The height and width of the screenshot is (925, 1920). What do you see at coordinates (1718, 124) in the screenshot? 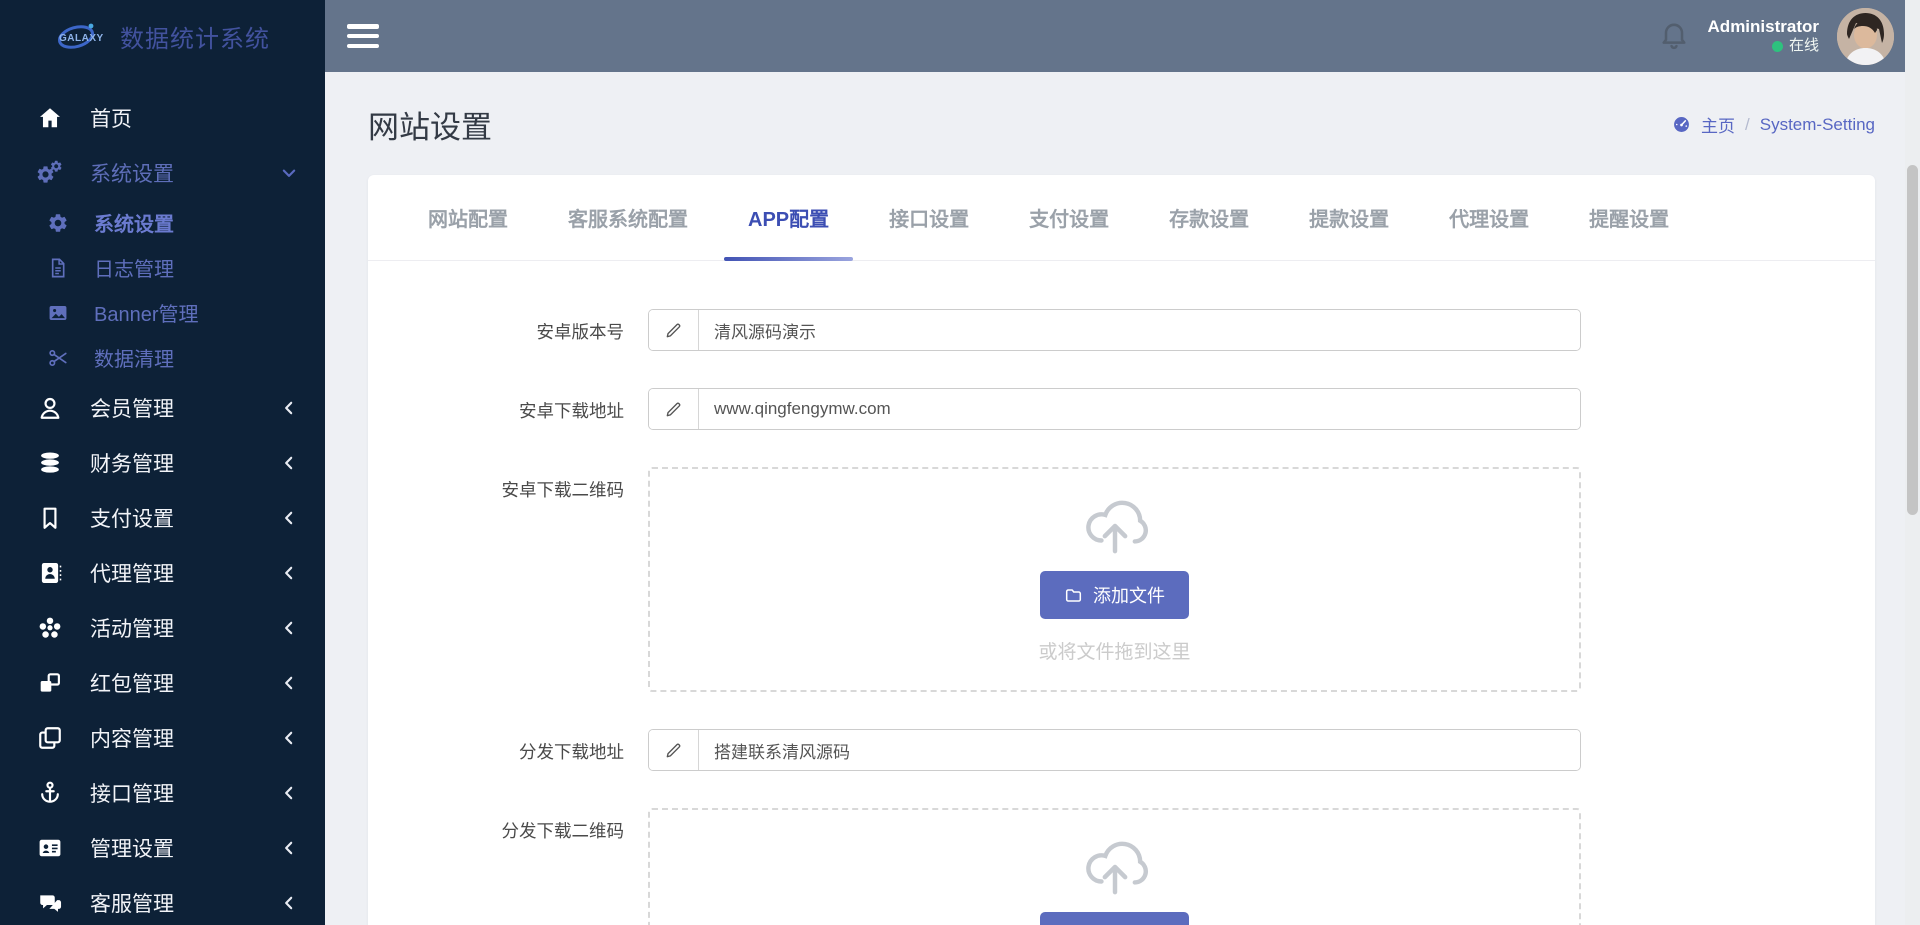
I see `breadcrumb-home: 主页` at bounding box center [1718, 124].